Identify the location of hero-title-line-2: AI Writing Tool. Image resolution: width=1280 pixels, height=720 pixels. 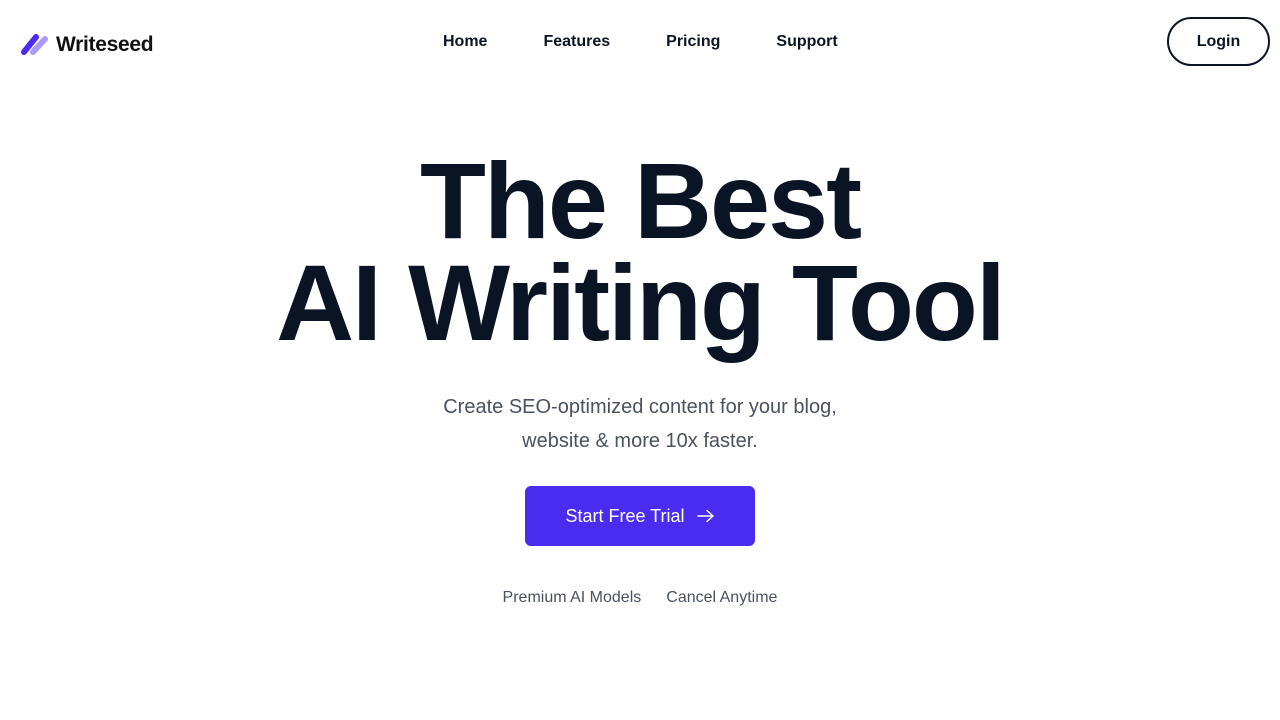
(641, 302).